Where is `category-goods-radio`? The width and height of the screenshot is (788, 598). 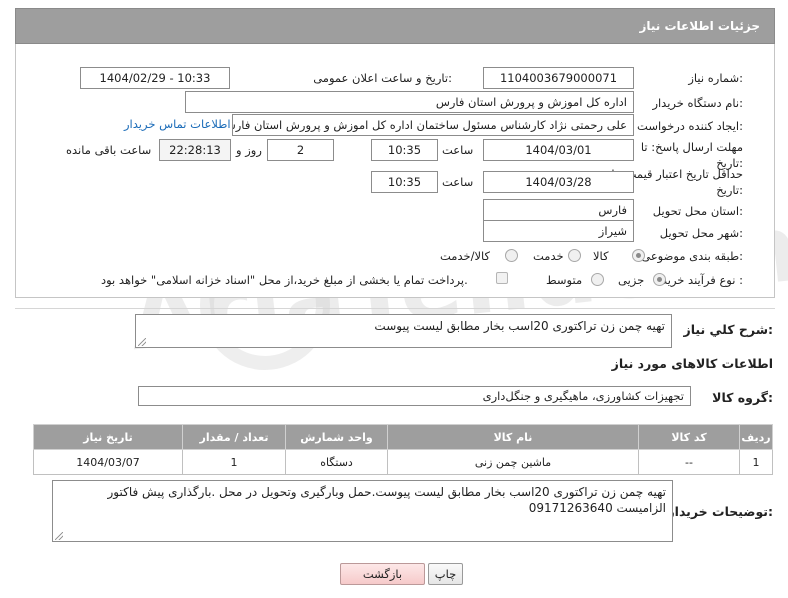 category-goods-radio is located at coordinates (638, 255).